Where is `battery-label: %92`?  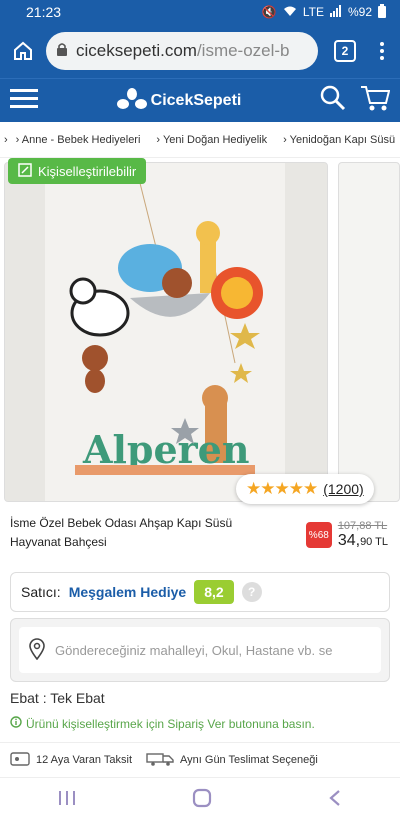 battery-label: %92 is located at coordinates (359, 12).